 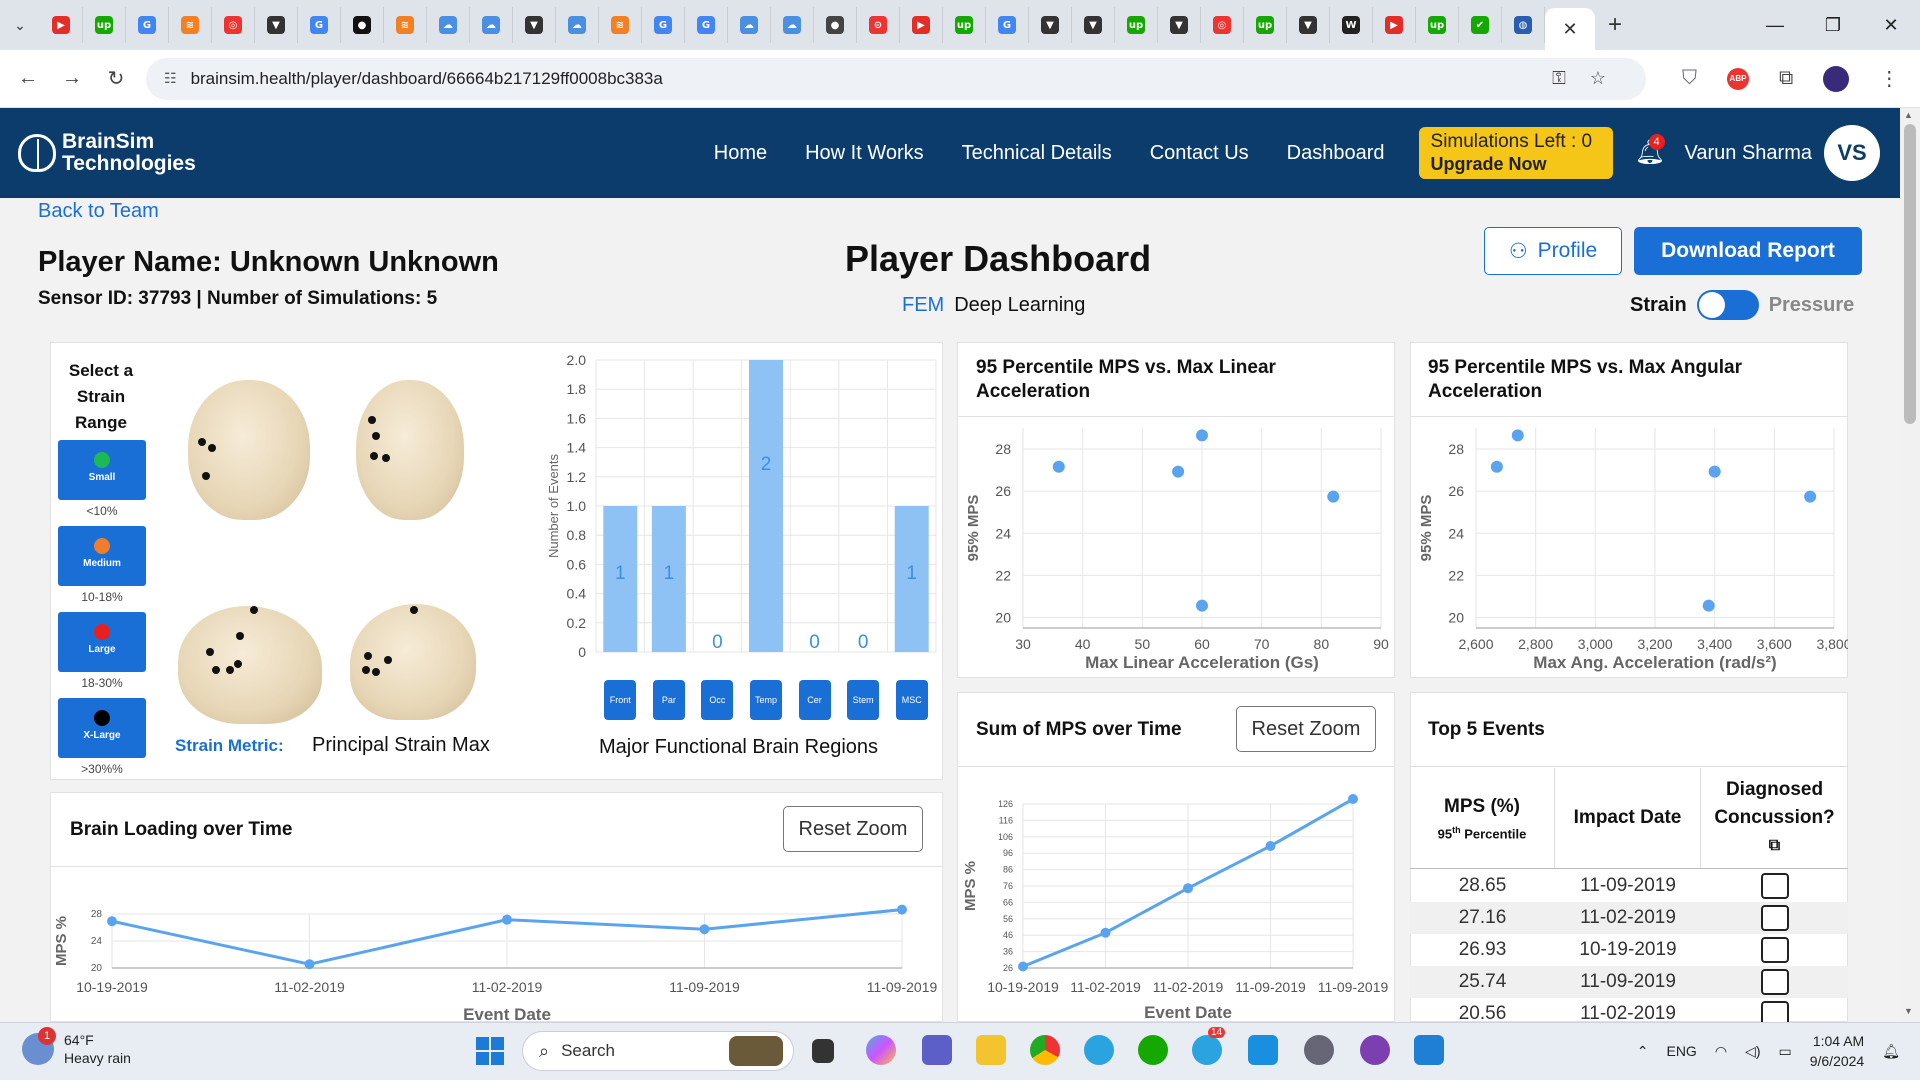 I want to click on chrome-icon, so click(x=1045, y=1050).